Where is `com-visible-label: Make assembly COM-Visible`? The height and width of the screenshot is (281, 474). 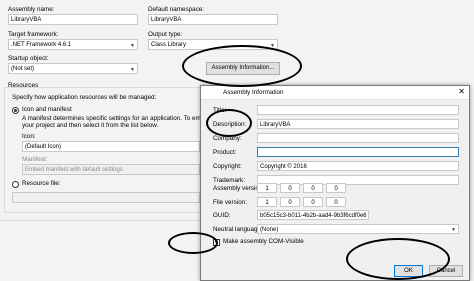
com-visible-label: Make assembly COM-Visible is located at coordinates (263, 241).